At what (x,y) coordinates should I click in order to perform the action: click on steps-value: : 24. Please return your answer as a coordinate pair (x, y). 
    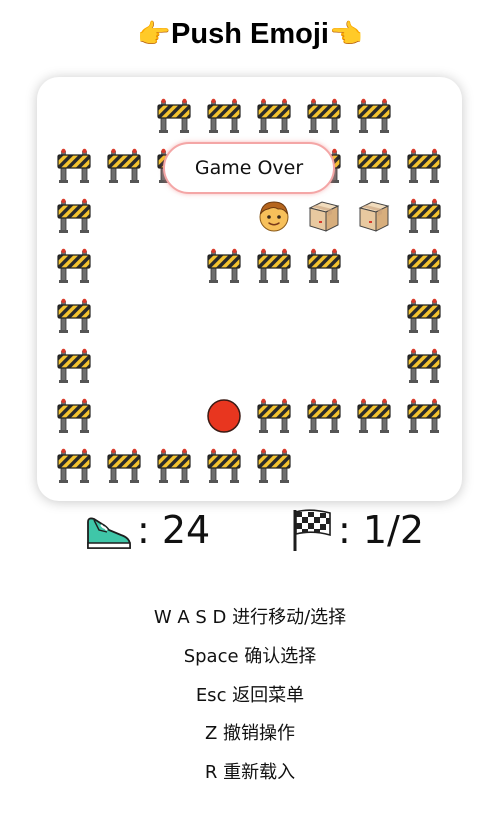
    Looking at the image, I should click on (174, 530).